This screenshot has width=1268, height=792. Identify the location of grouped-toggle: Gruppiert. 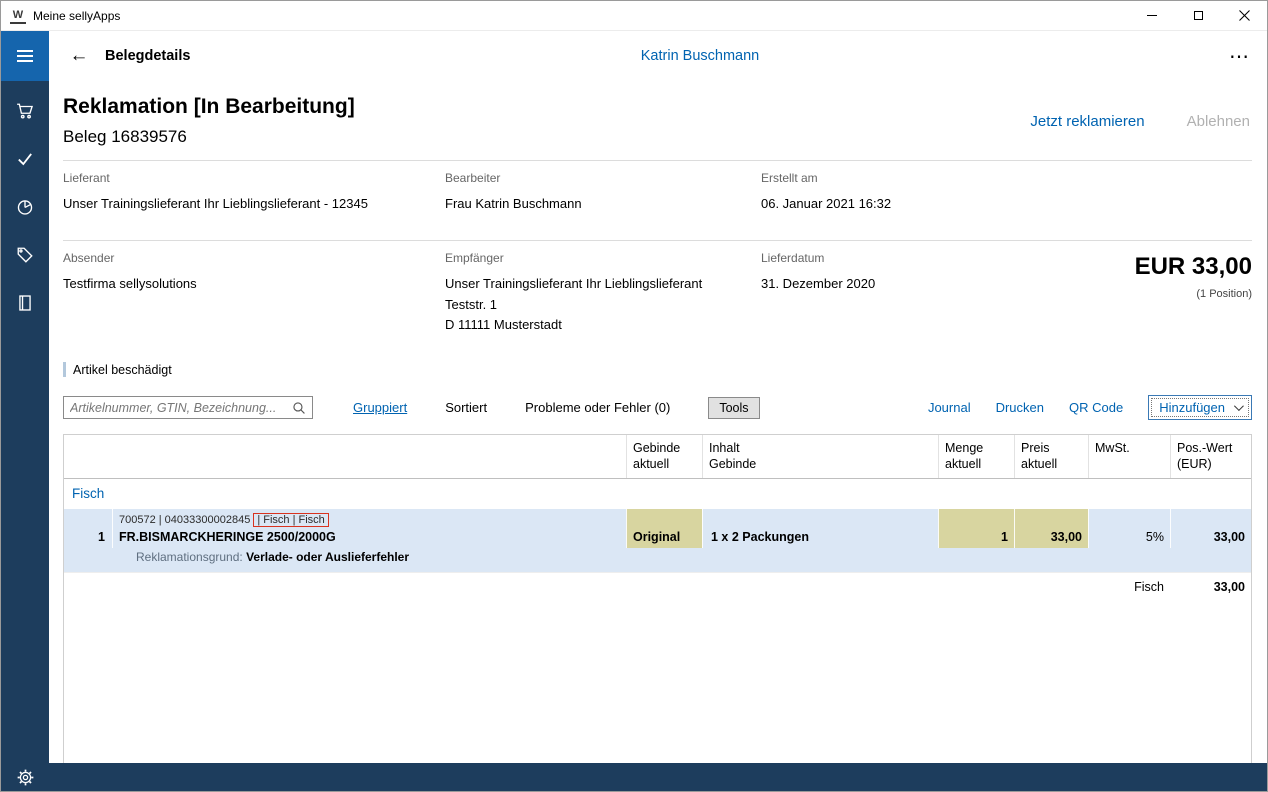
(380, 407).